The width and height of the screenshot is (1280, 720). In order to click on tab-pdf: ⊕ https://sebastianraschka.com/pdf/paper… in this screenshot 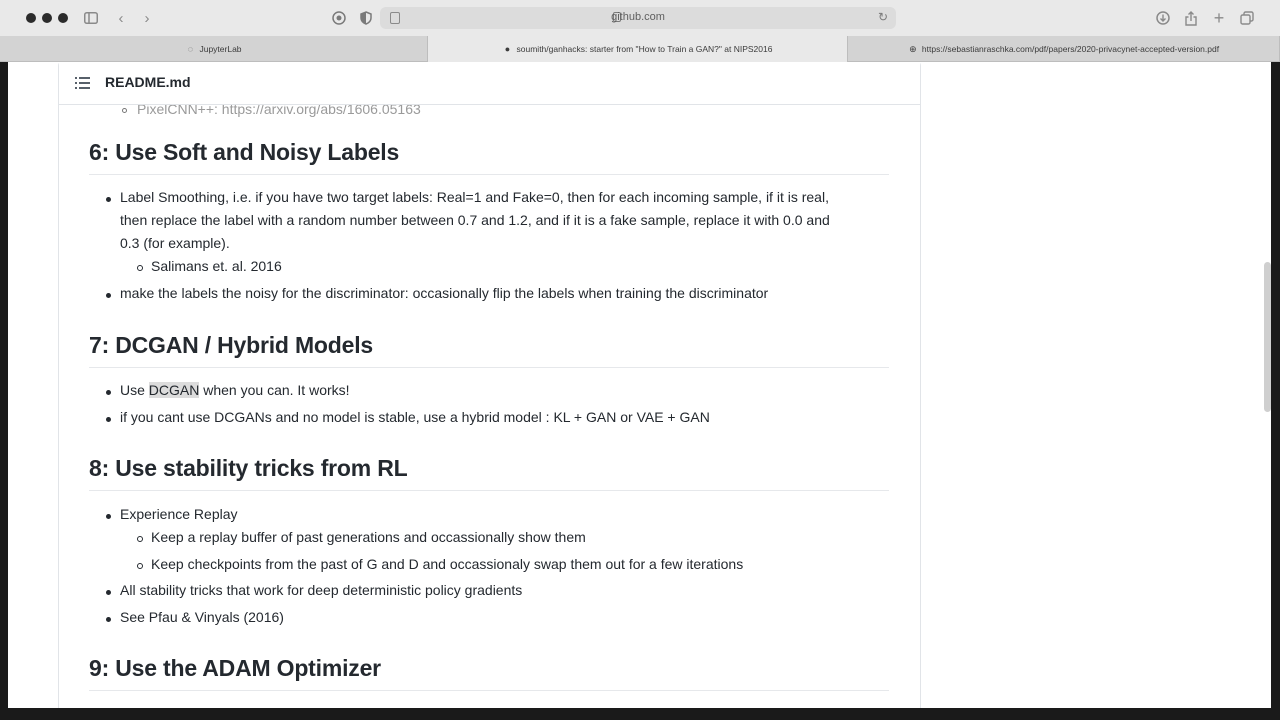, I will do `click(1064, 49)`.